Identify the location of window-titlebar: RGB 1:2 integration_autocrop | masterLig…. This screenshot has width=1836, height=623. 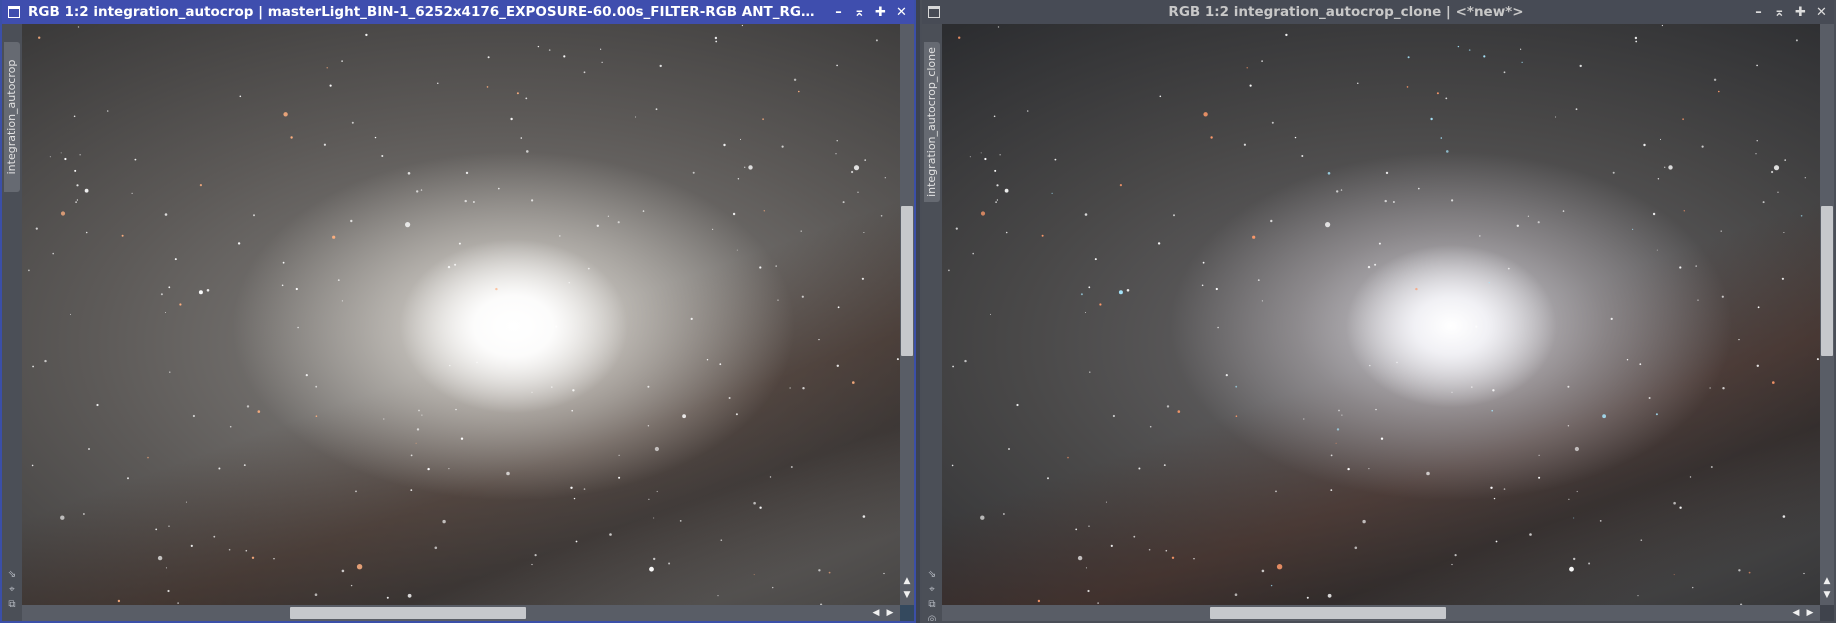
(458, 12).